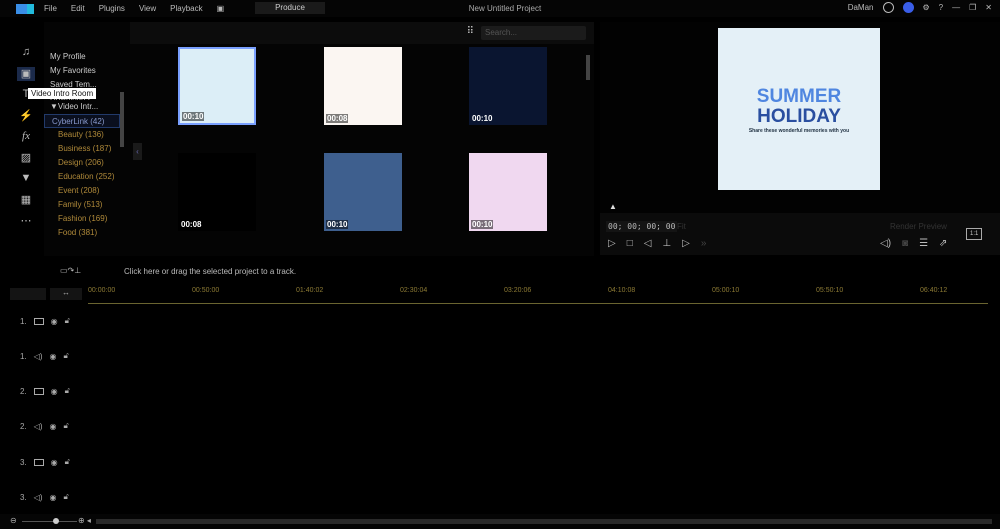  I want to click on notification-icon, so click(908, 7).